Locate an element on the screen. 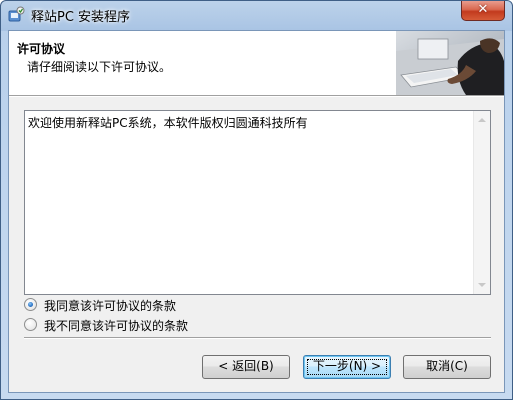 The height and width of the screenshot is (400, 513). focus-rectangle is located at coordinates (347, 367).